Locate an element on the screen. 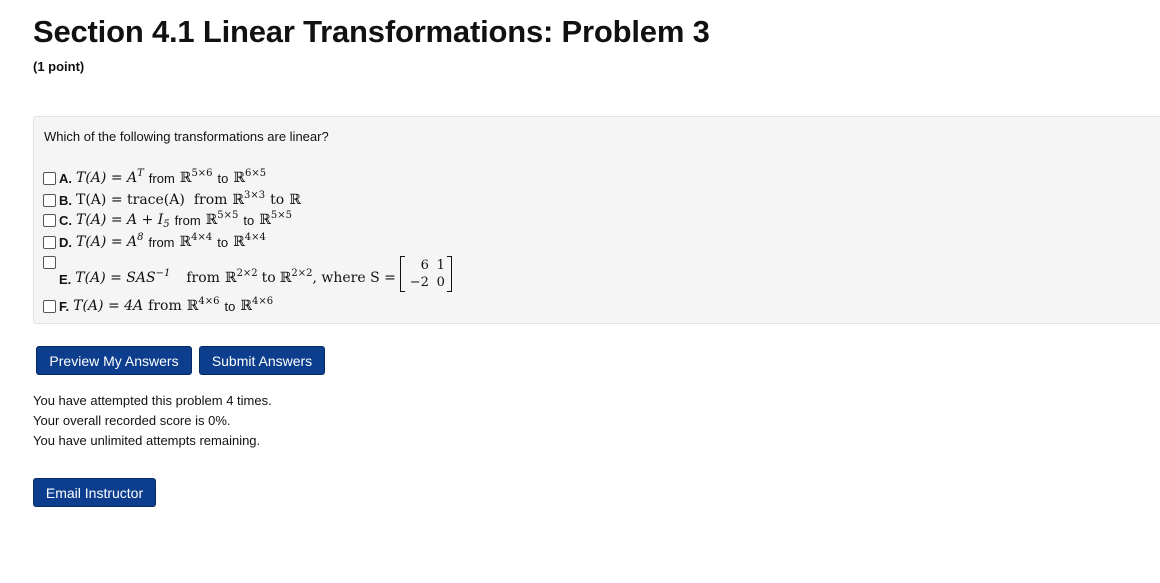 Image resolution: width=1160 pixels, height=583 pixels. option-a-label: A. is located at coordinates (65, 178).